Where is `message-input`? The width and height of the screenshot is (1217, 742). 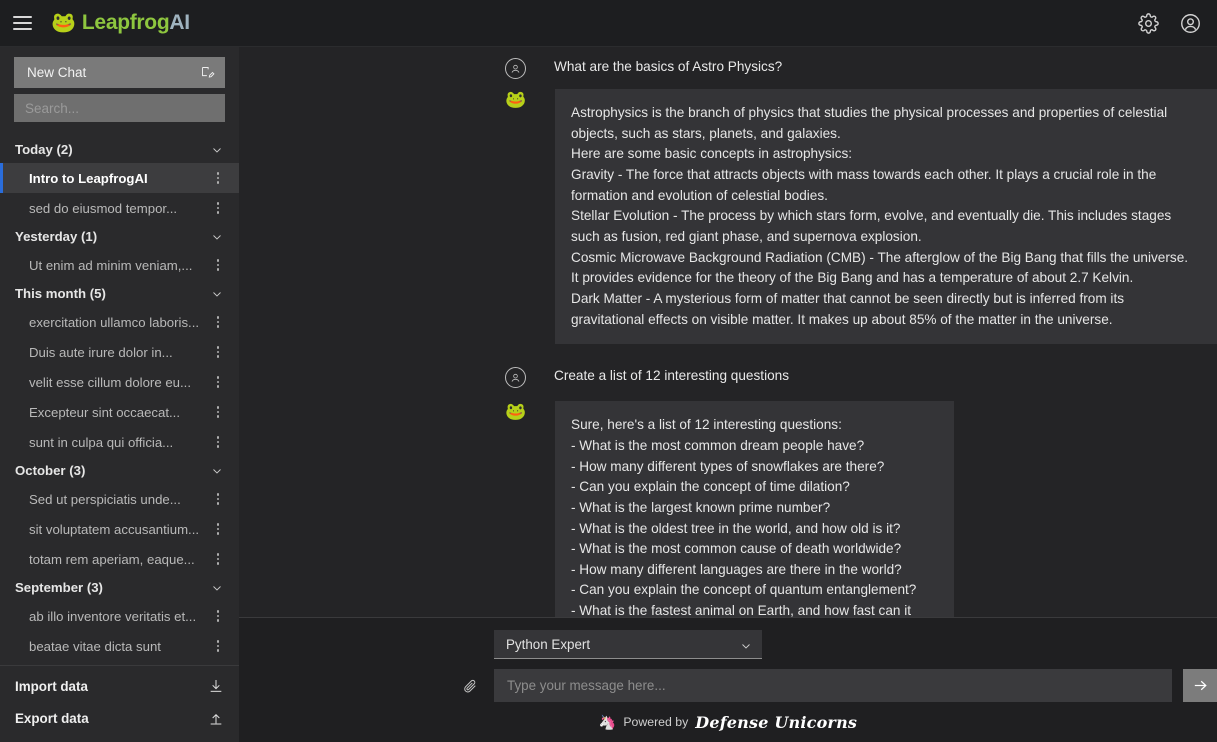
message-input is located at coordinates (833, 685).